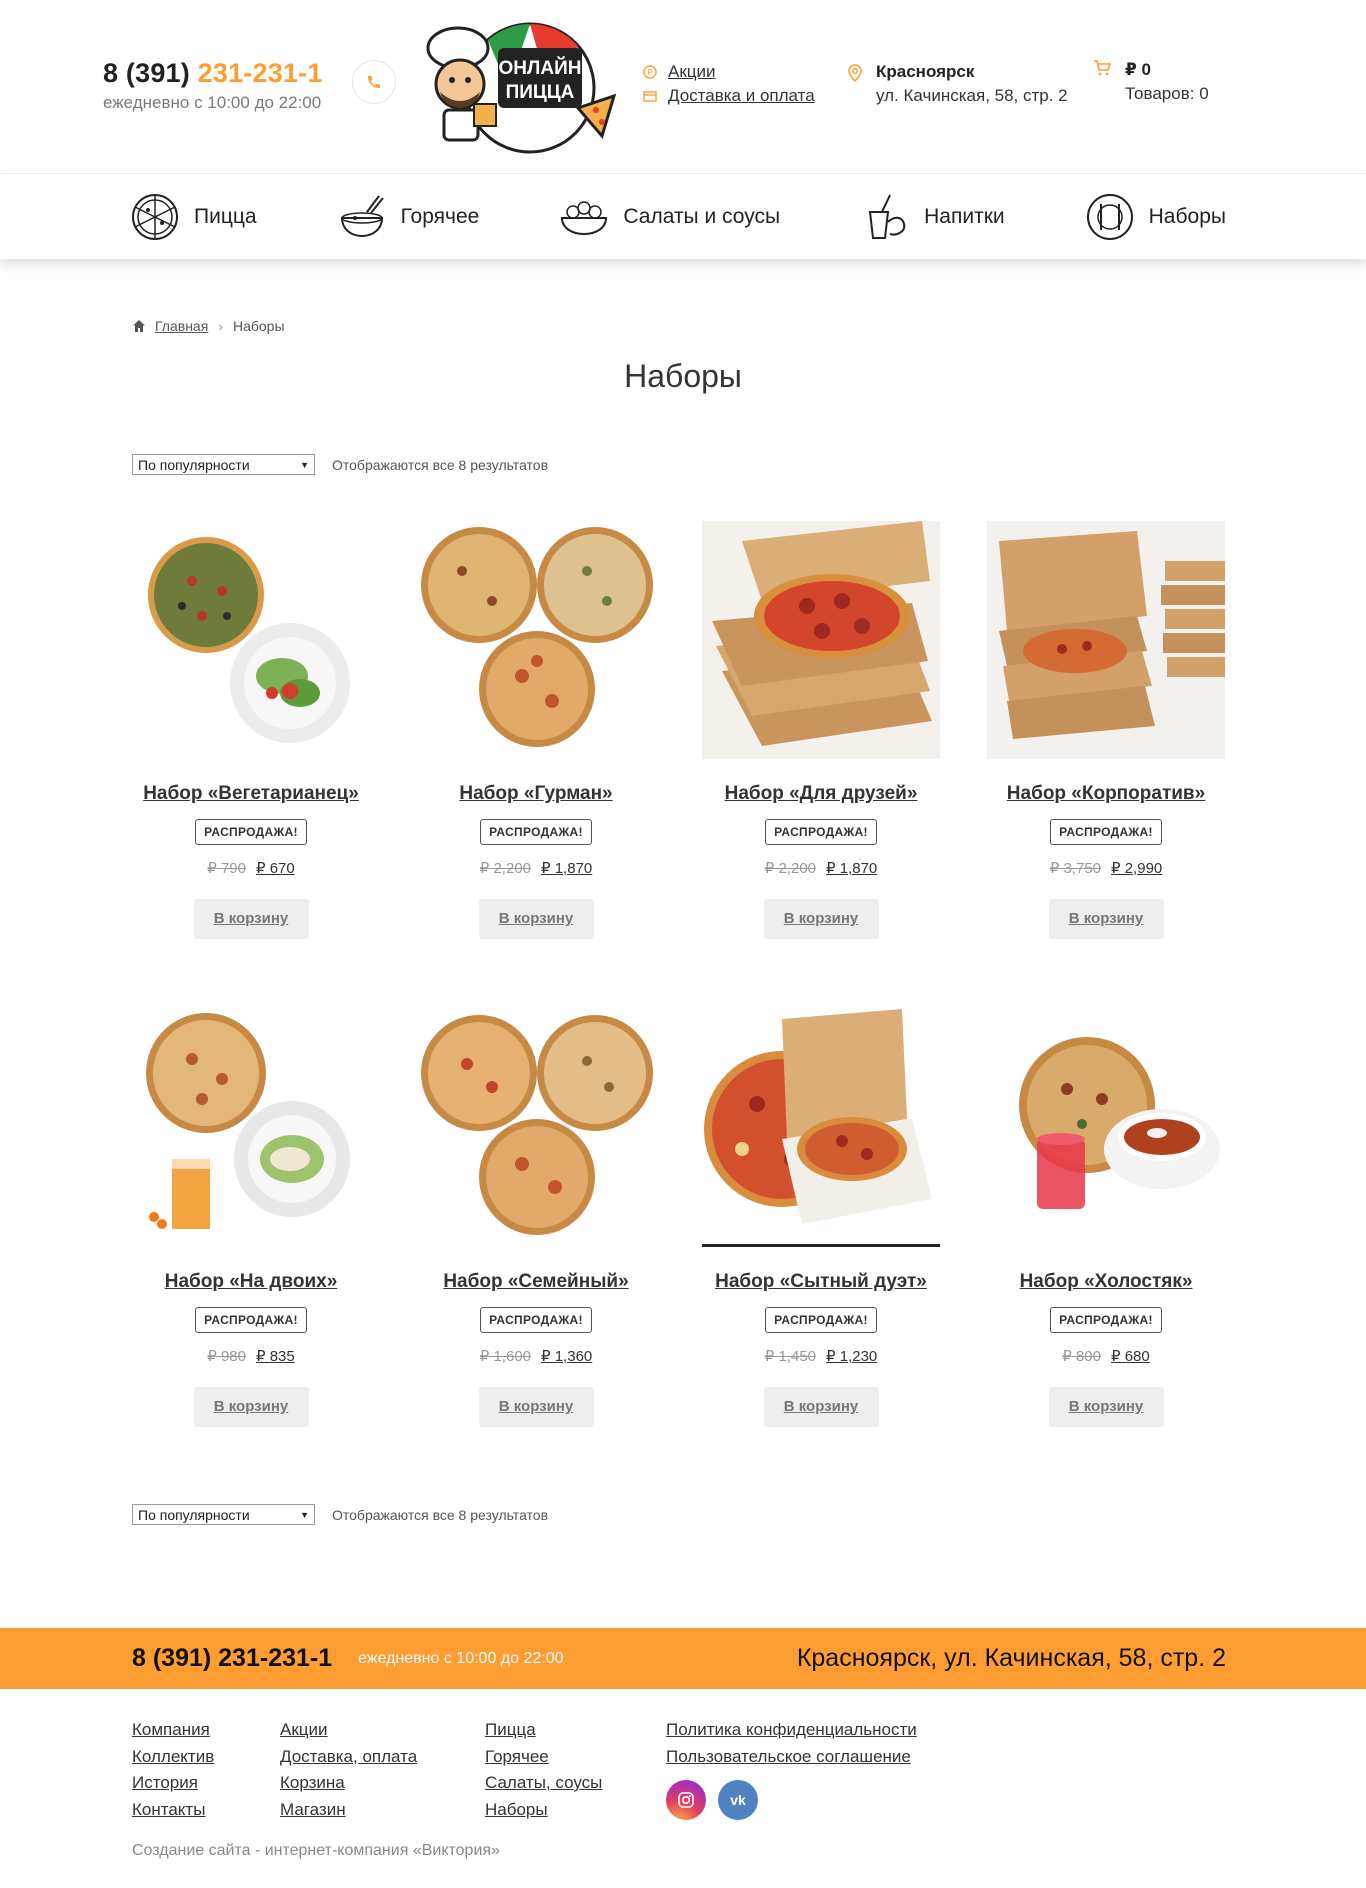  What do you see at coordinates (729, 72) in the screenshot?
I see `promo-link-row: P Акции` at bounding box center [729, 72].